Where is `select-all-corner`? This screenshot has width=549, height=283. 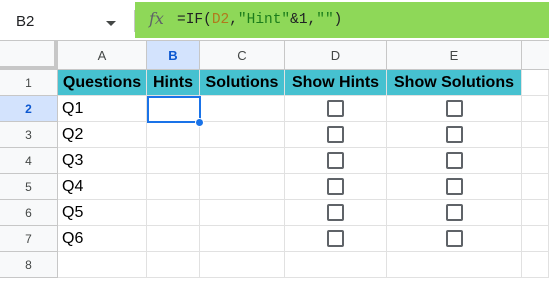
select-all-corner is located at coordinates (29, 55).